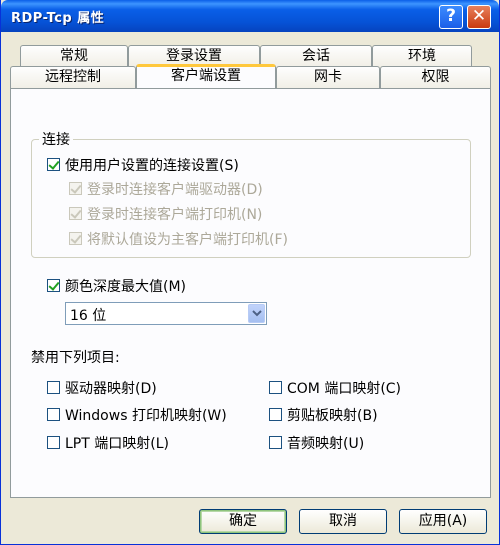  I want to click on clipboard-mapping-label: 剪贴板映射(B), so click(332, 415).